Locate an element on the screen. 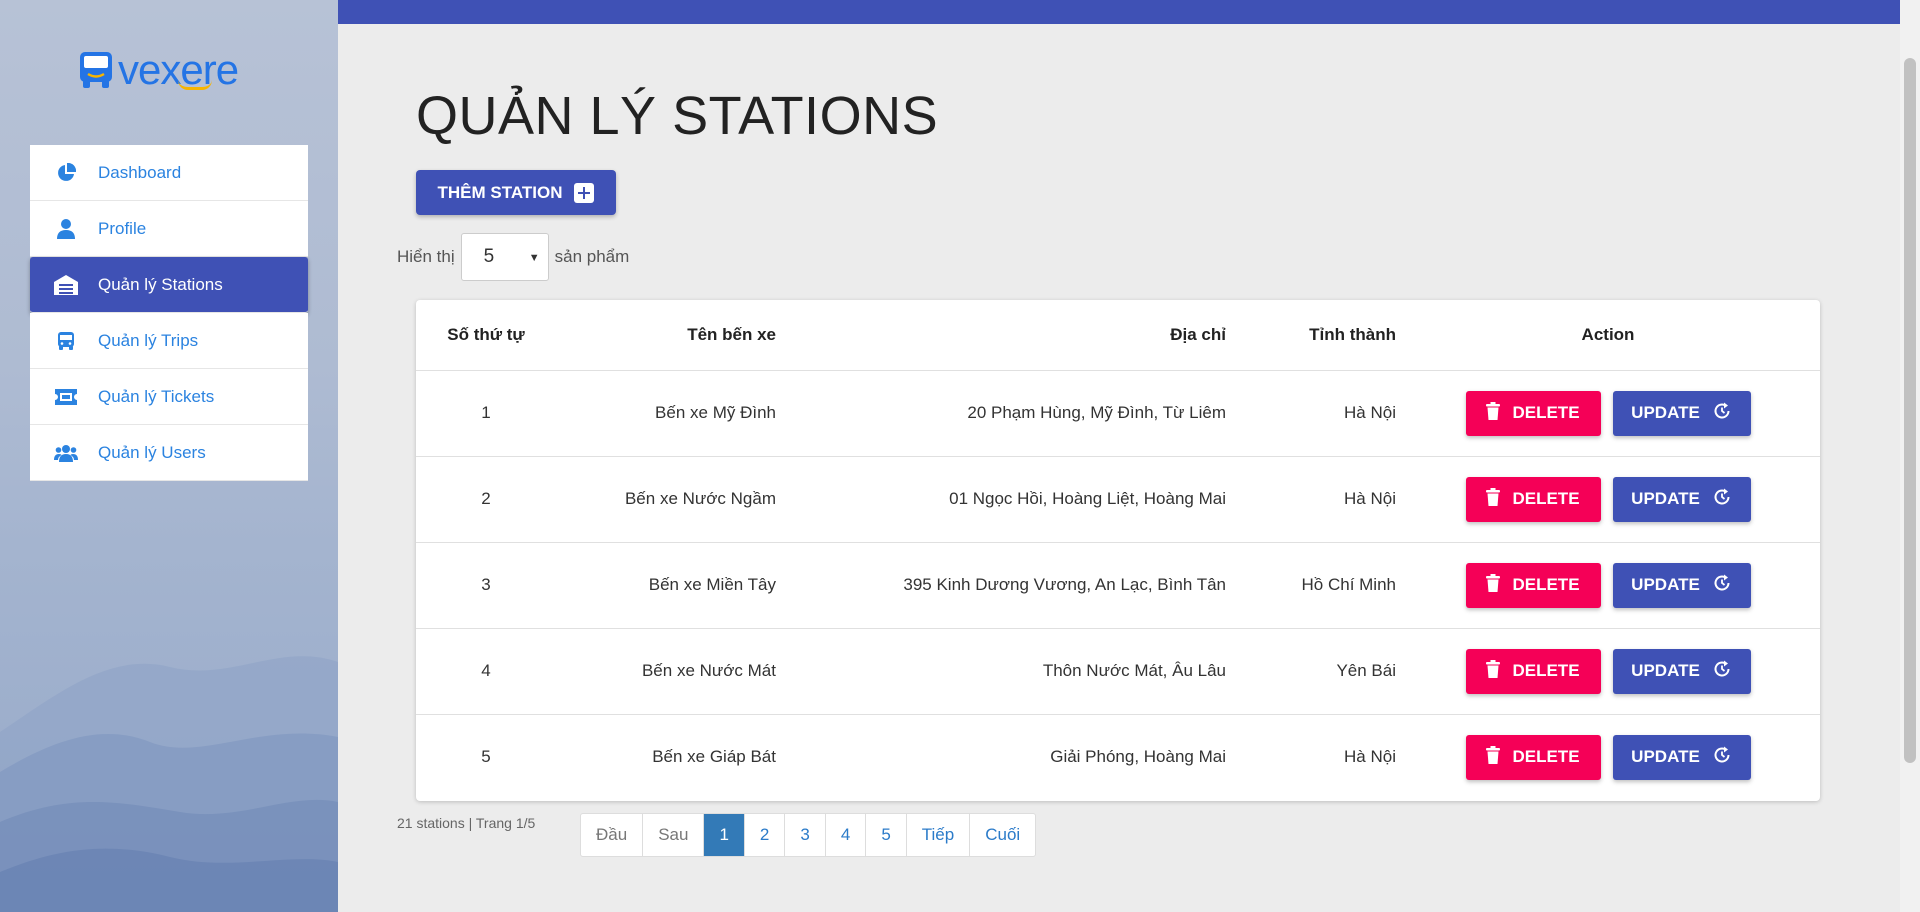 Image resolution: width=1920 pixels, height=912 pixels. sidebar-item-users: Quản lý Users is located at coordinates (169, 453).